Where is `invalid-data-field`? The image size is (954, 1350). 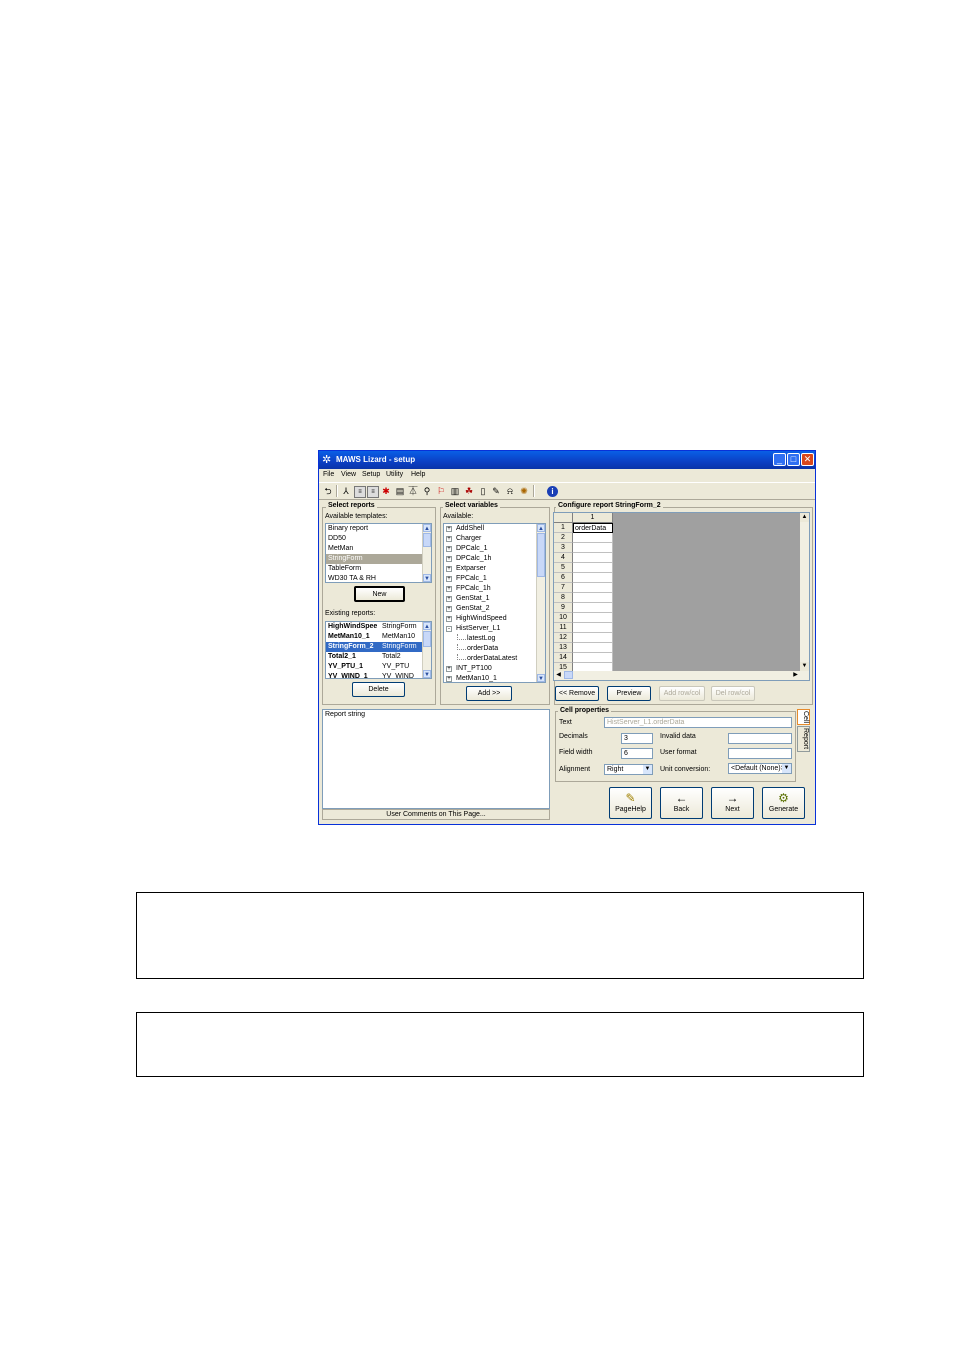 invalid-data-field is located at coordinates (760, 738).